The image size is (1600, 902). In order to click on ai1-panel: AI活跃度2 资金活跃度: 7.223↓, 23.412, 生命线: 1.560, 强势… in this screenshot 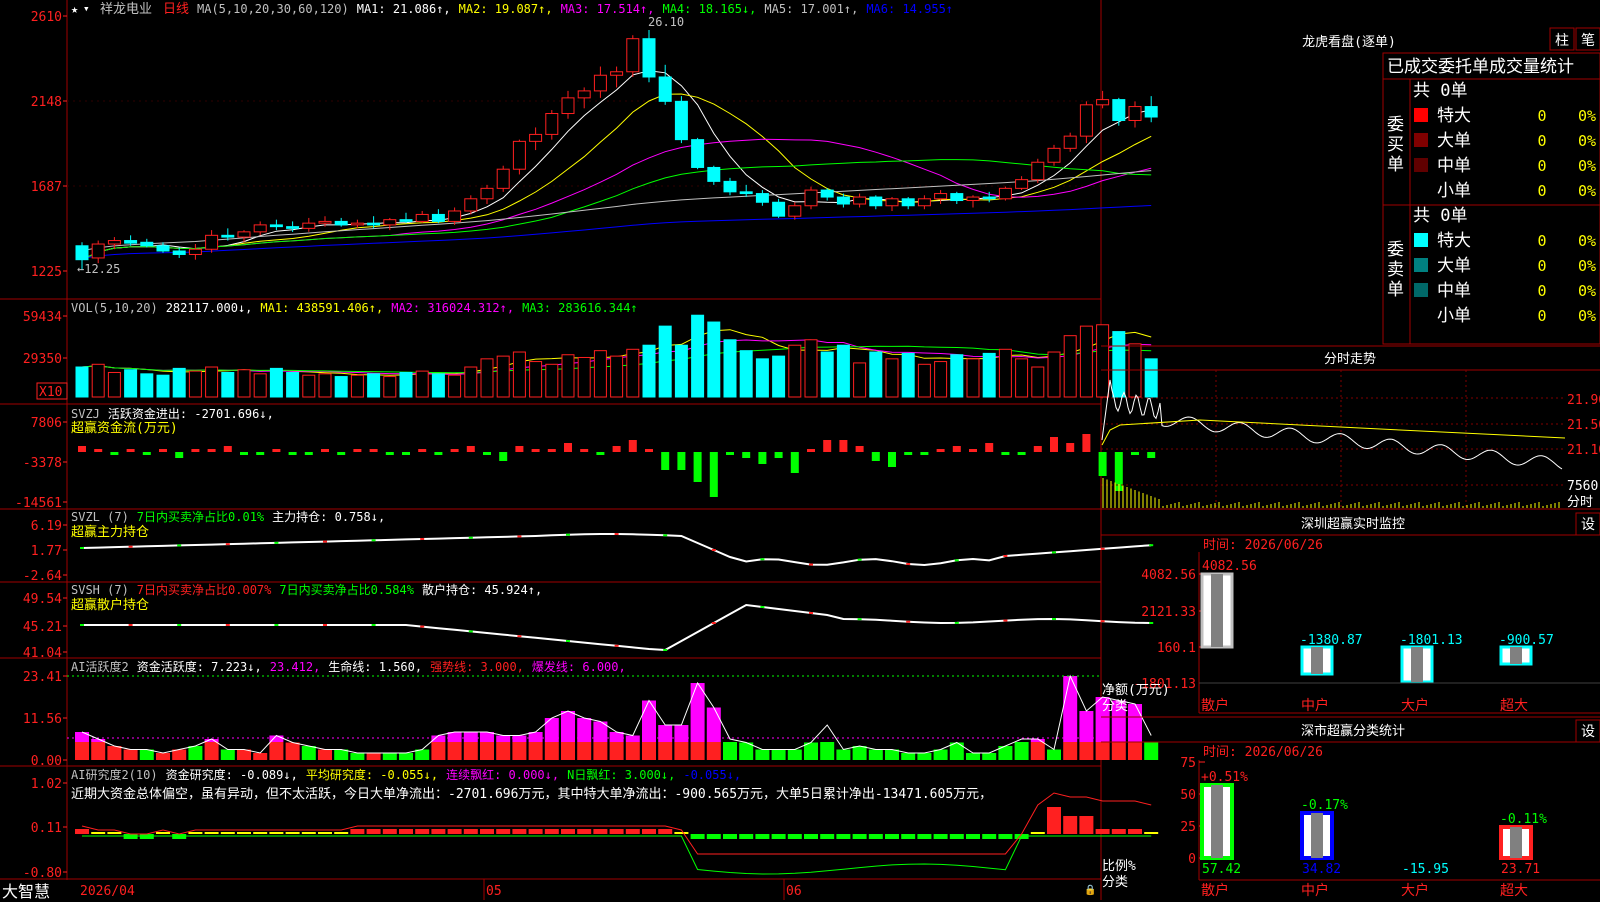, I will do `click(591, 714)`.